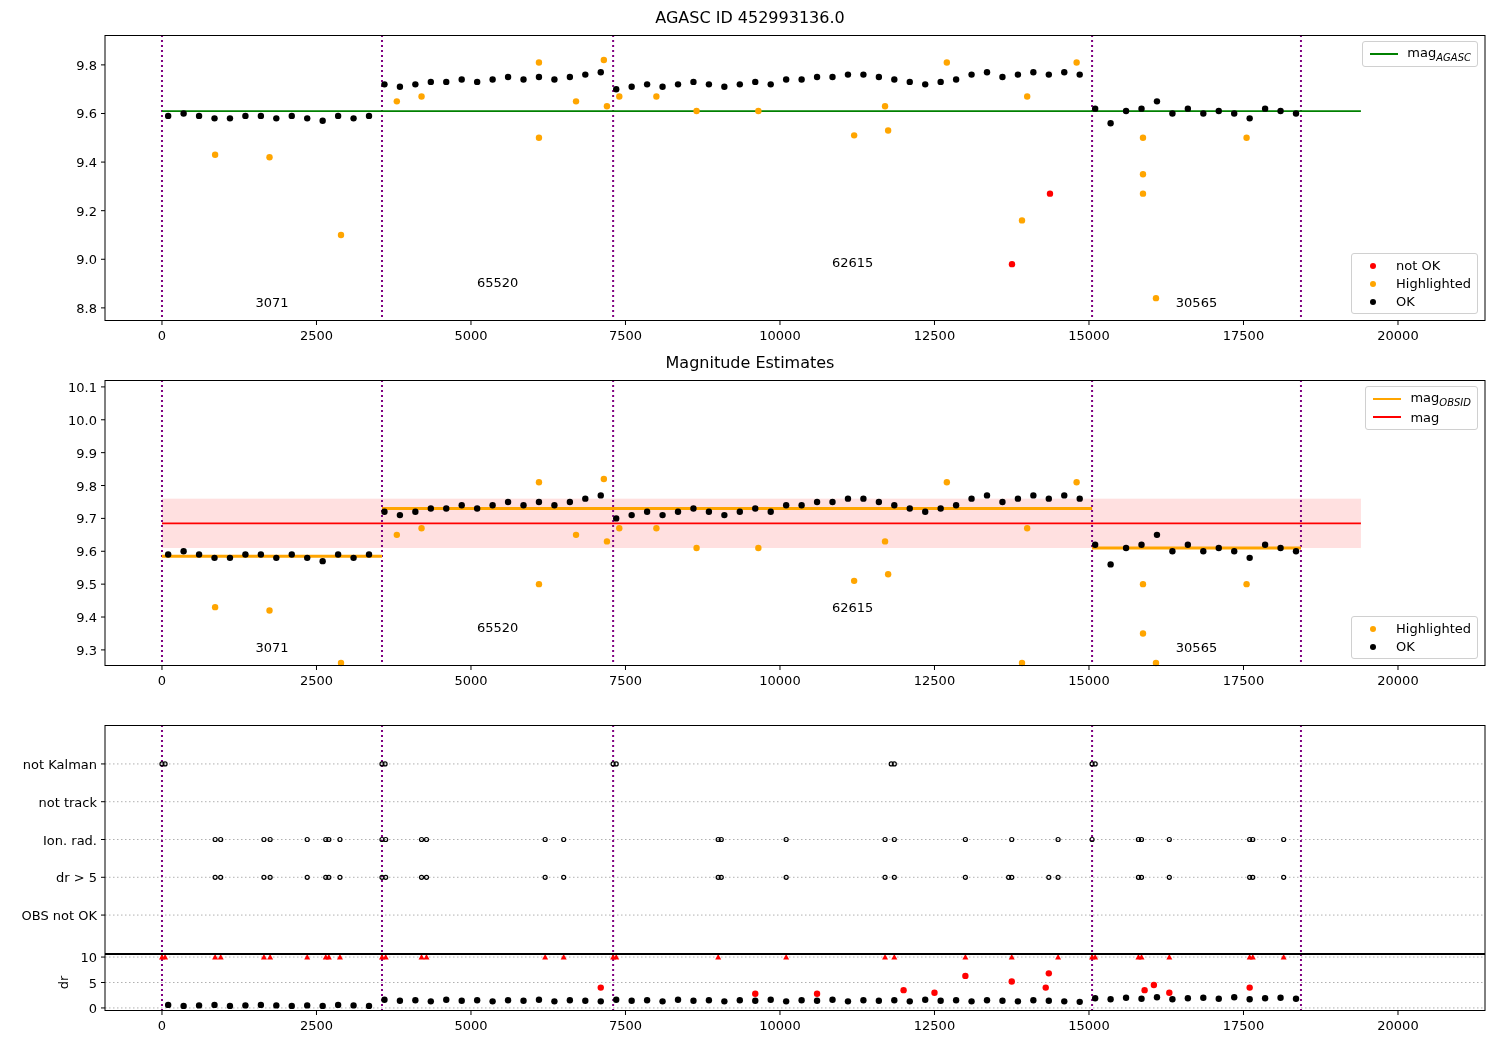 The width and height of the screenshot is (1500, 1050). Describe the element at coordinates (86, 260) in the screenshot. I see `tick-label: 9.0` at that location.